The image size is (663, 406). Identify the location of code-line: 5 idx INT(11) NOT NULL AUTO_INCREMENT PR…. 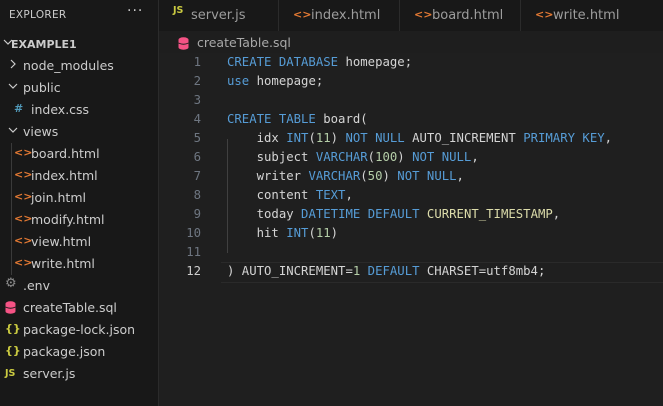
(411, 138).